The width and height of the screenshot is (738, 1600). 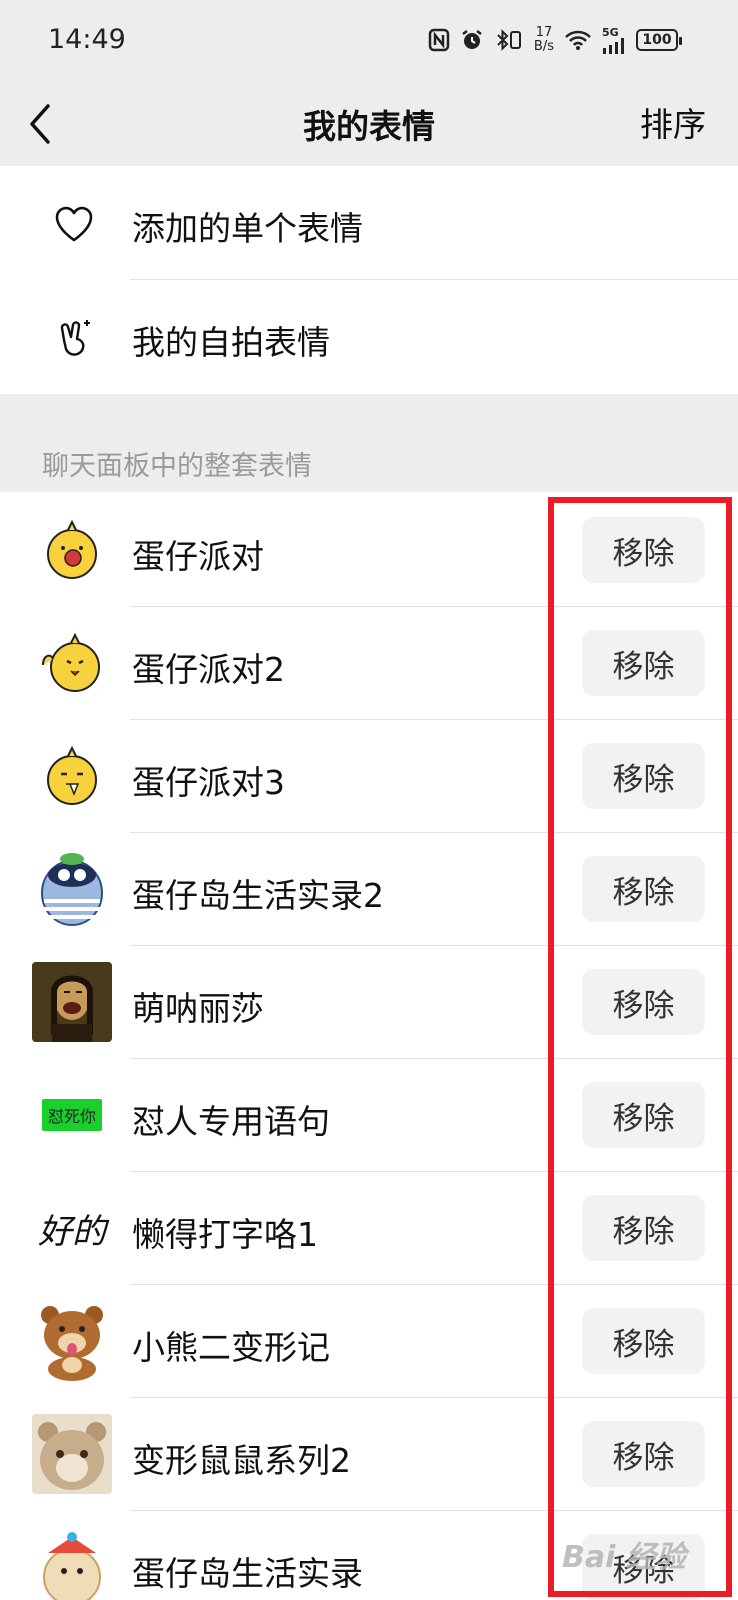 What do you see at coordinates (198, 1008) in the screenshot?
I see `sticker-pack-name: 萌呐丽莎` at bounding box center [198, 1008].